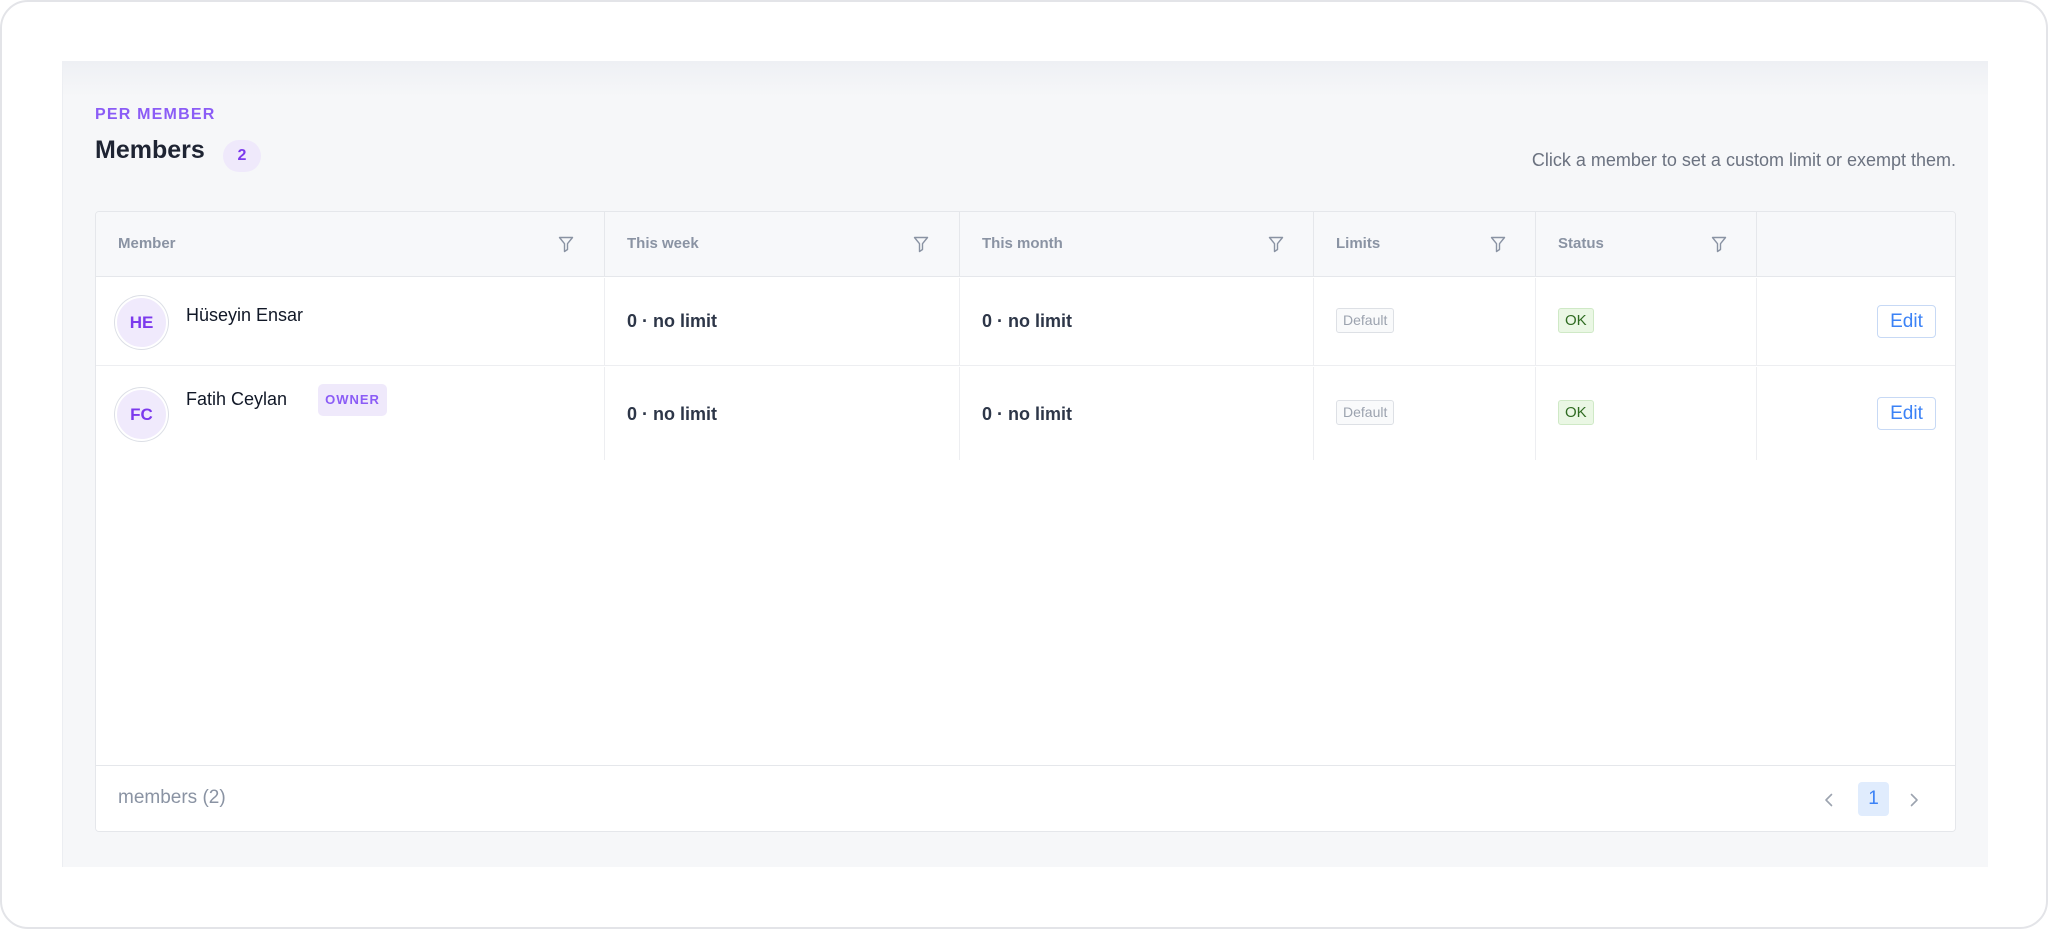  Describe the element at coordinates (1856, 244) in the screenshot. I see `column-header-actions` at that location.